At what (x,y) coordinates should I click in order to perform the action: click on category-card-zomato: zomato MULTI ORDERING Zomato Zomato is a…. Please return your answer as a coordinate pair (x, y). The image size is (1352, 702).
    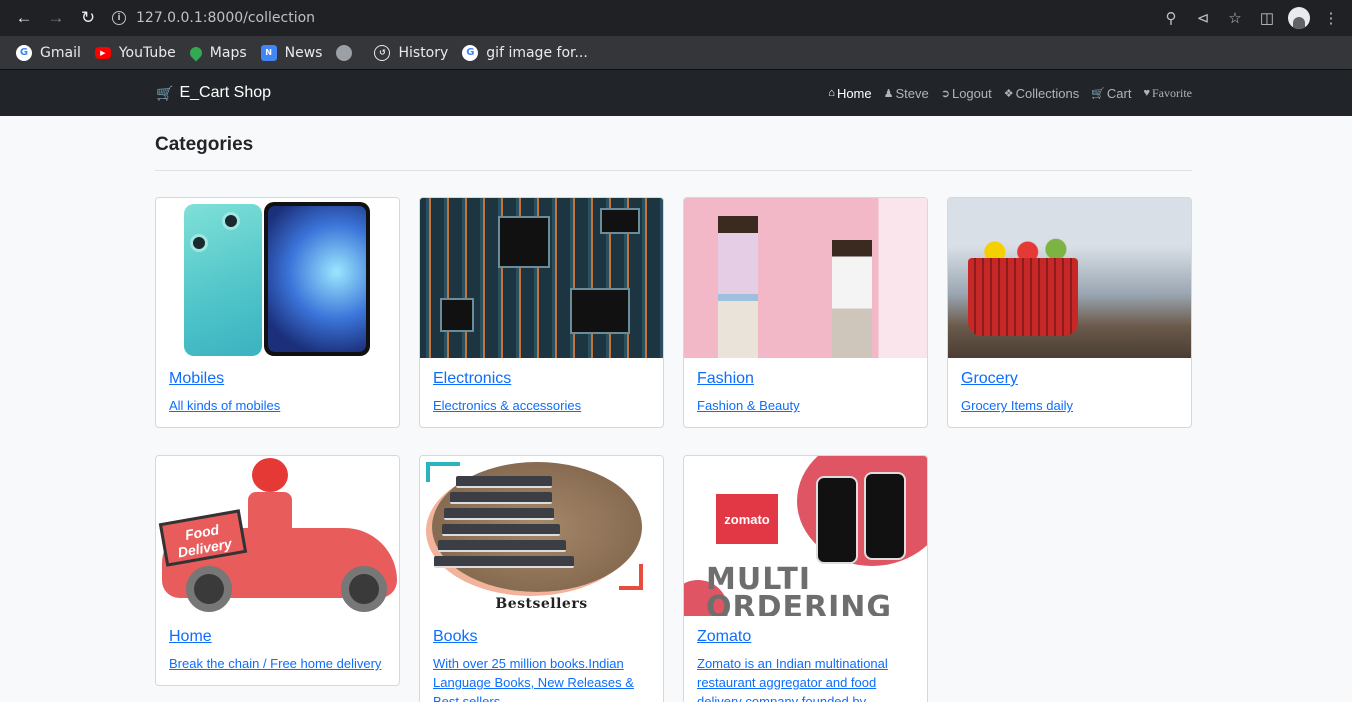
    Looking at the image, I should click on (805, 578).